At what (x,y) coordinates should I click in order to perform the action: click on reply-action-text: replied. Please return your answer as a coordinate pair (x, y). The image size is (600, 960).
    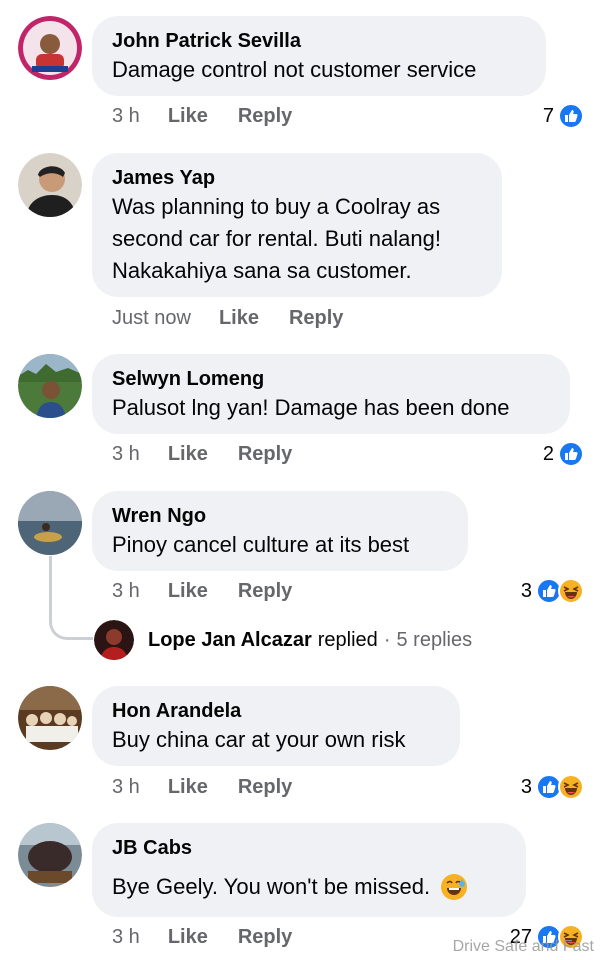
    Looking at the image, I should click on (347, 639).